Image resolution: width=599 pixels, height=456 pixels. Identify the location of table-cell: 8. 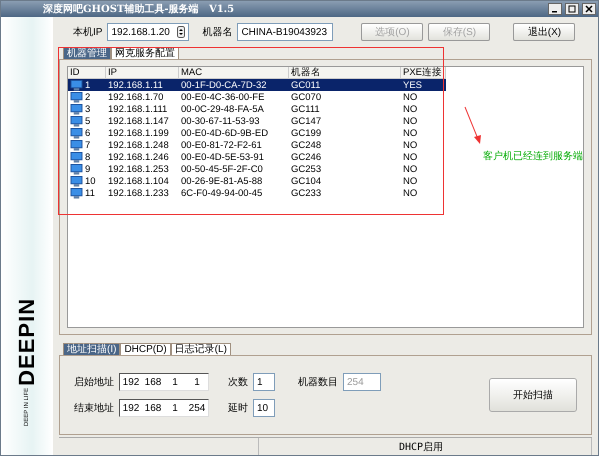
(87, 157).